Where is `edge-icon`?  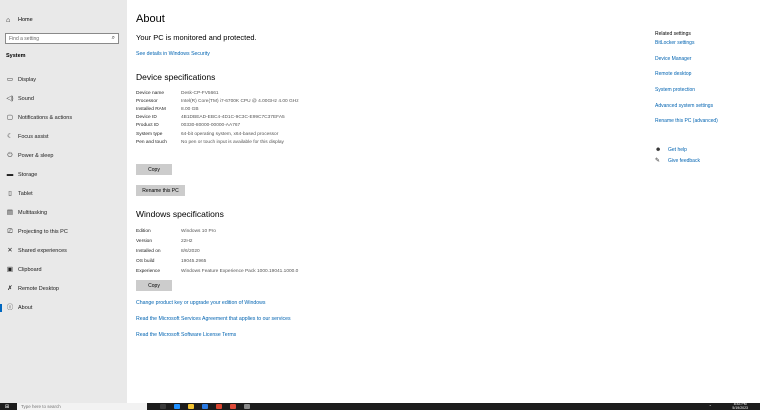 edge-icon is located at coordinates (177, 406).